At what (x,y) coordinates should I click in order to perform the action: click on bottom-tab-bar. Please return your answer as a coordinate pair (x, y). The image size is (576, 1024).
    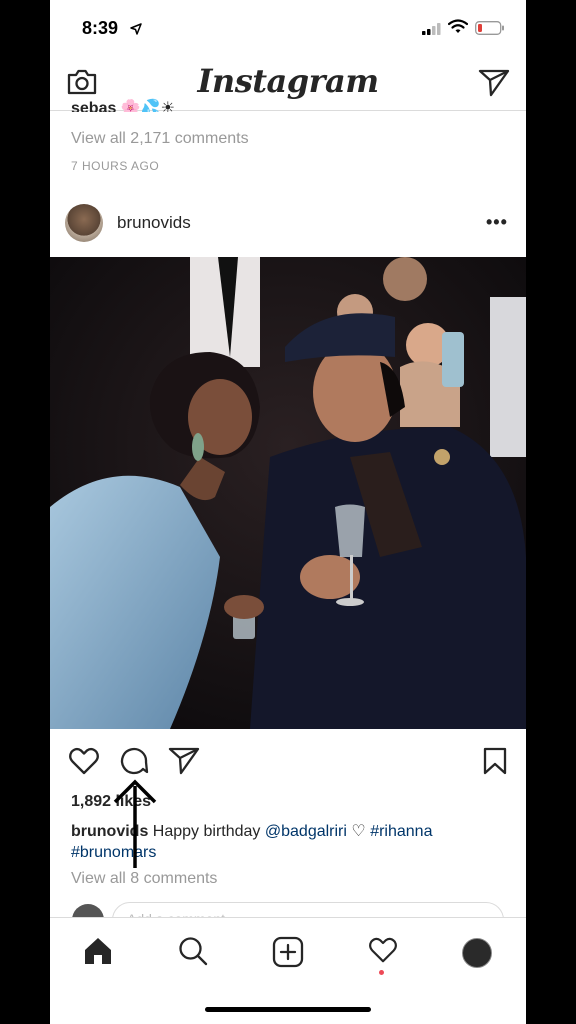
    Looking at the image, I should click on (288, 970).